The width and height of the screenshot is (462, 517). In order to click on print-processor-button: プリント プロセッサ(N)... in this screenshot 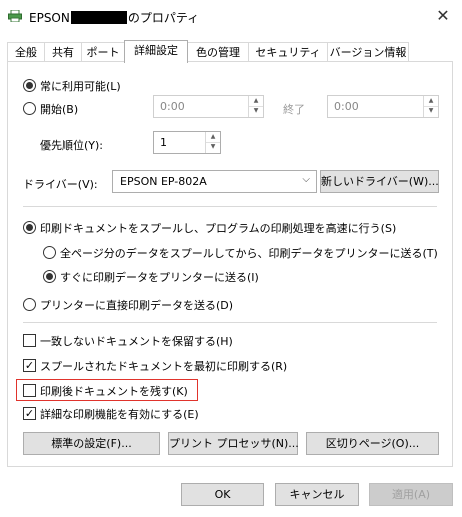, I will do `click(233, 443)`.